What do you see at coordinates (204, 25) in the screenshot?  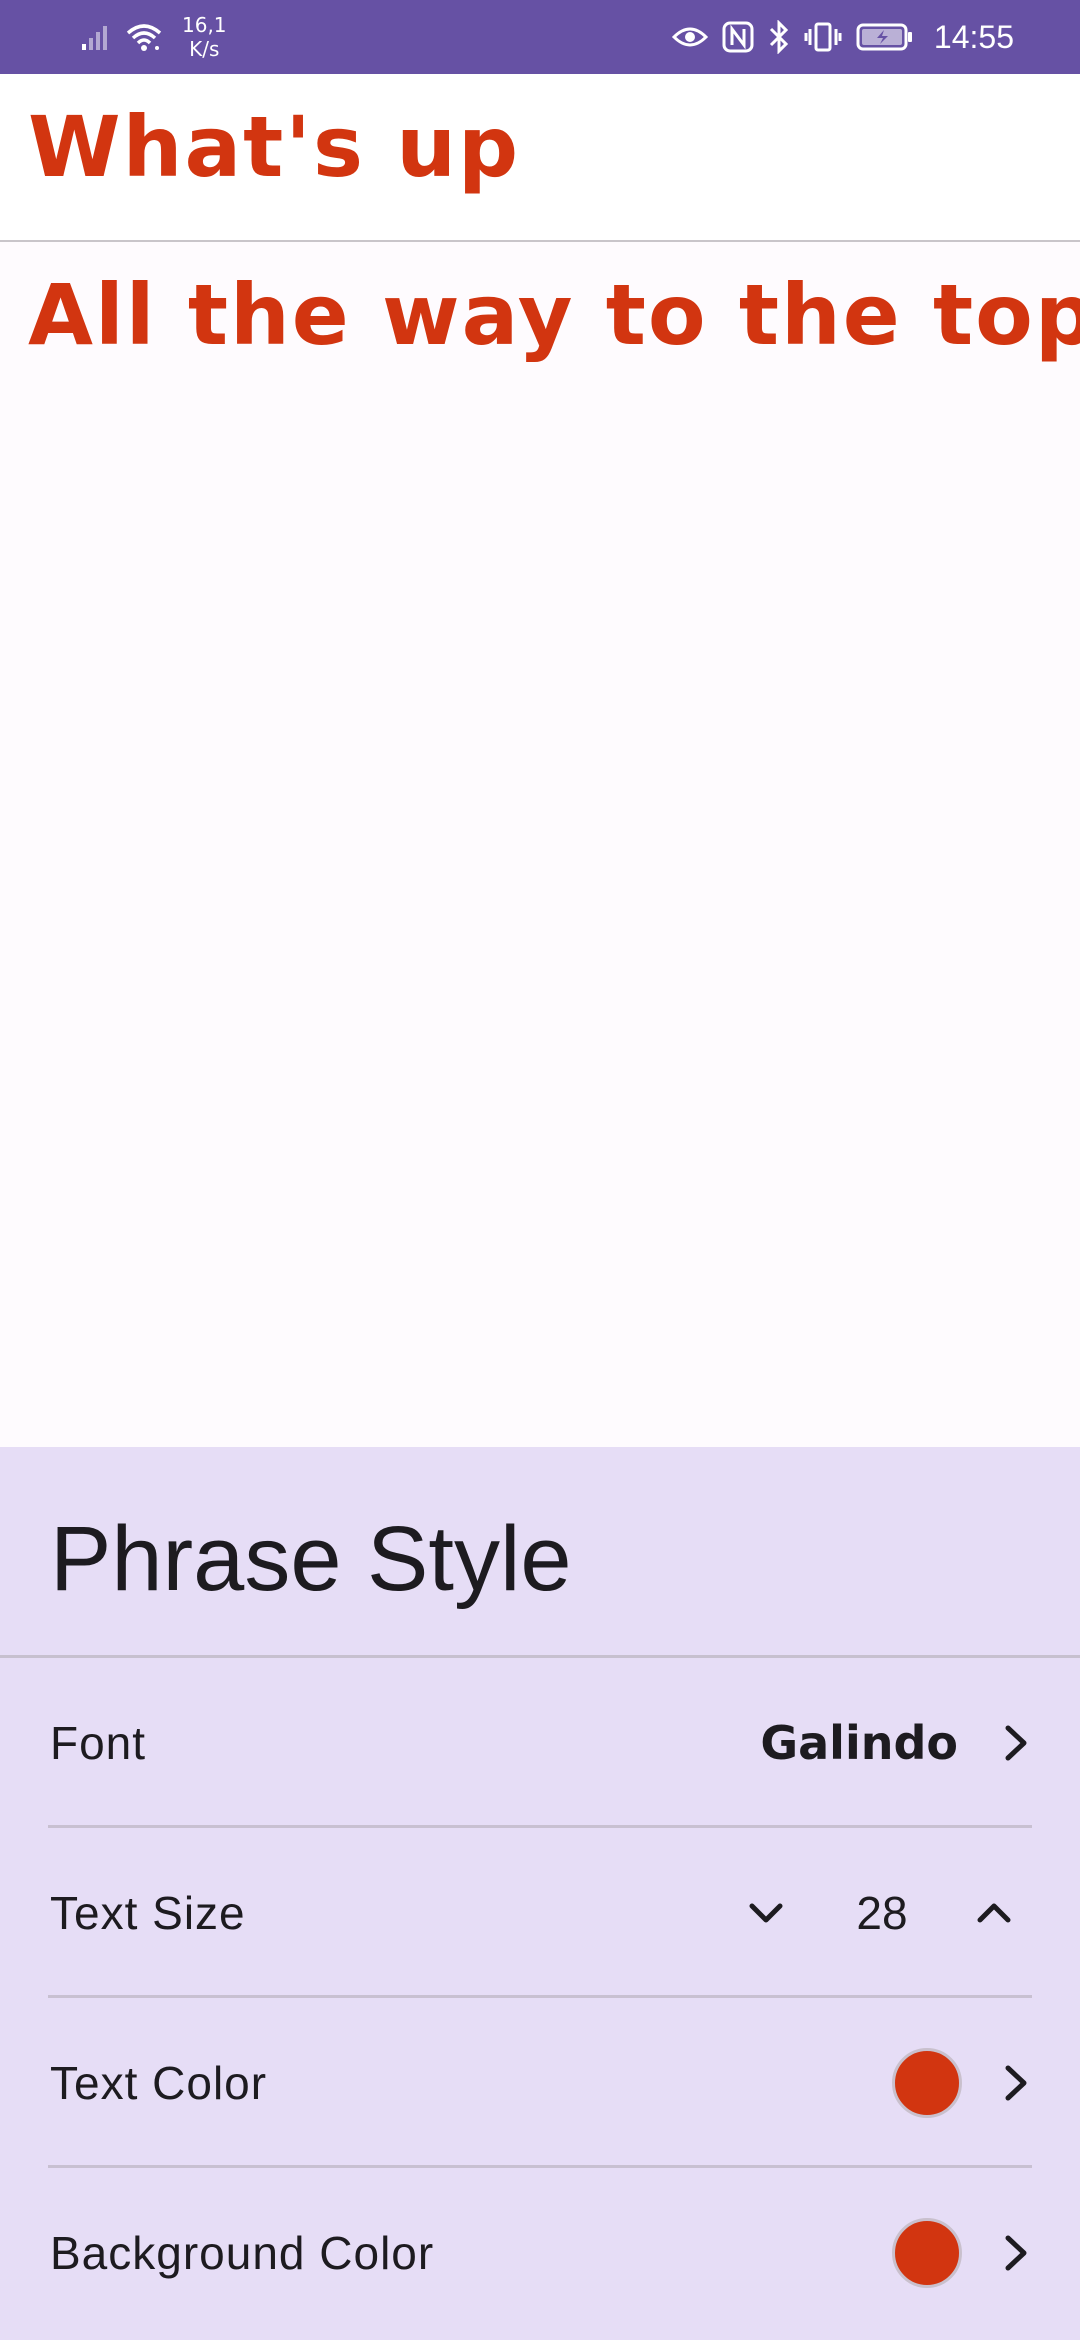 I see `network-speed-value: 16,1` at bounding box center [204, 25].